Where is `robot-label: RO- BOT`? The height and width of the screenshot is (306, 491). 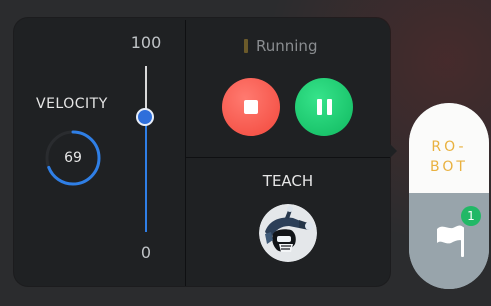 robot-label: RO- BOT is located at coordinates (449, 157).